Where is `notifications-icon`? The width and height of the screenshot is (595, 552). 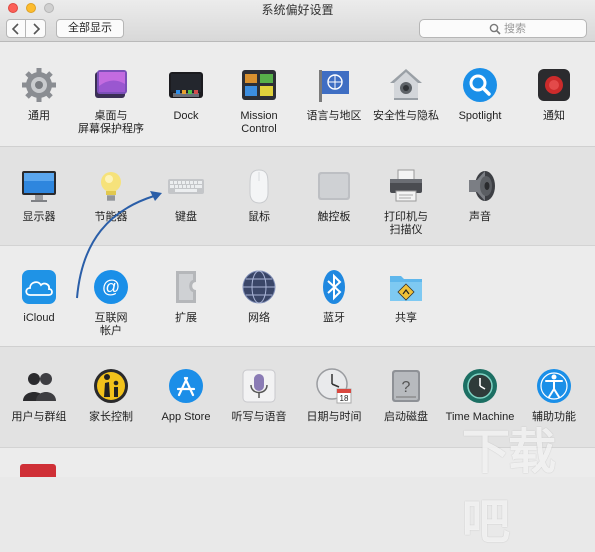 notifications-icon is located at coordinates (554, 85).